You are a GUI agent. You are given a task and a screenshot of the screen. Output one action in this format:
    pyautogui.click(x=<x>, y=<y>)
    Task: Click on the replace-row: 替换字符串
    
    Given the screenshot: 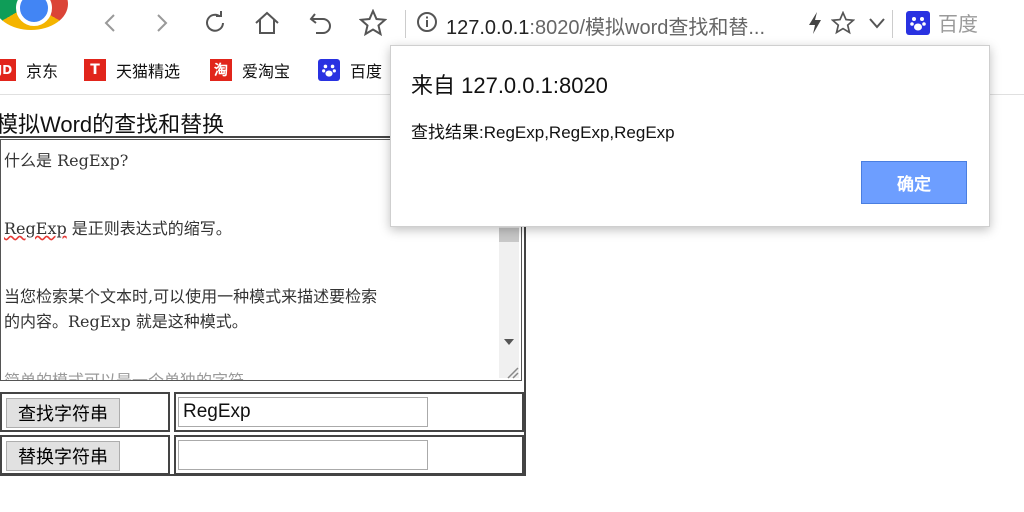 What is the action you would take?
    pyautogui.click(x=263, y=455)
    